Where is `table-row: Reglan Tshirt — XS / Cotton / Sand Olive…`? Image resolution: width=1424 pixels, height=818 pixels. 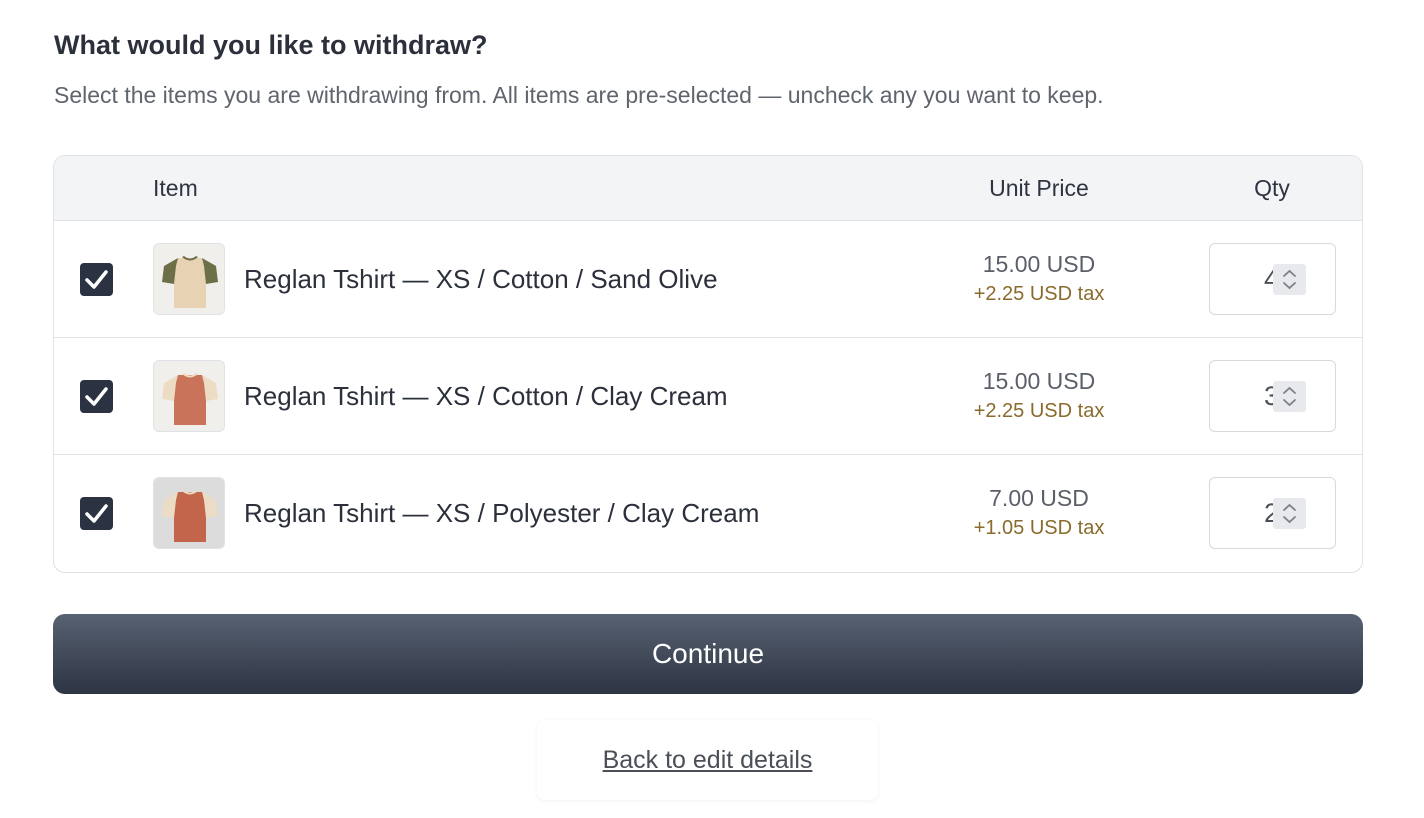 table-row: Reglan Tshirt — XS / Cotton / Sand Olive… is located at coordinates (708, 279).